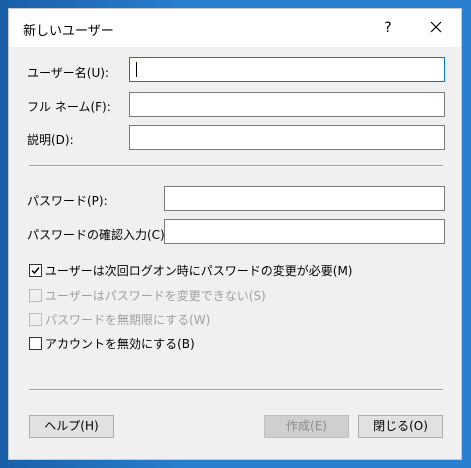 This screenshot has width=471, height=468. What do you see at coordinates (236, 390) in the screenshot?
I see `separator-bottom` at bounding box center [236, 390].